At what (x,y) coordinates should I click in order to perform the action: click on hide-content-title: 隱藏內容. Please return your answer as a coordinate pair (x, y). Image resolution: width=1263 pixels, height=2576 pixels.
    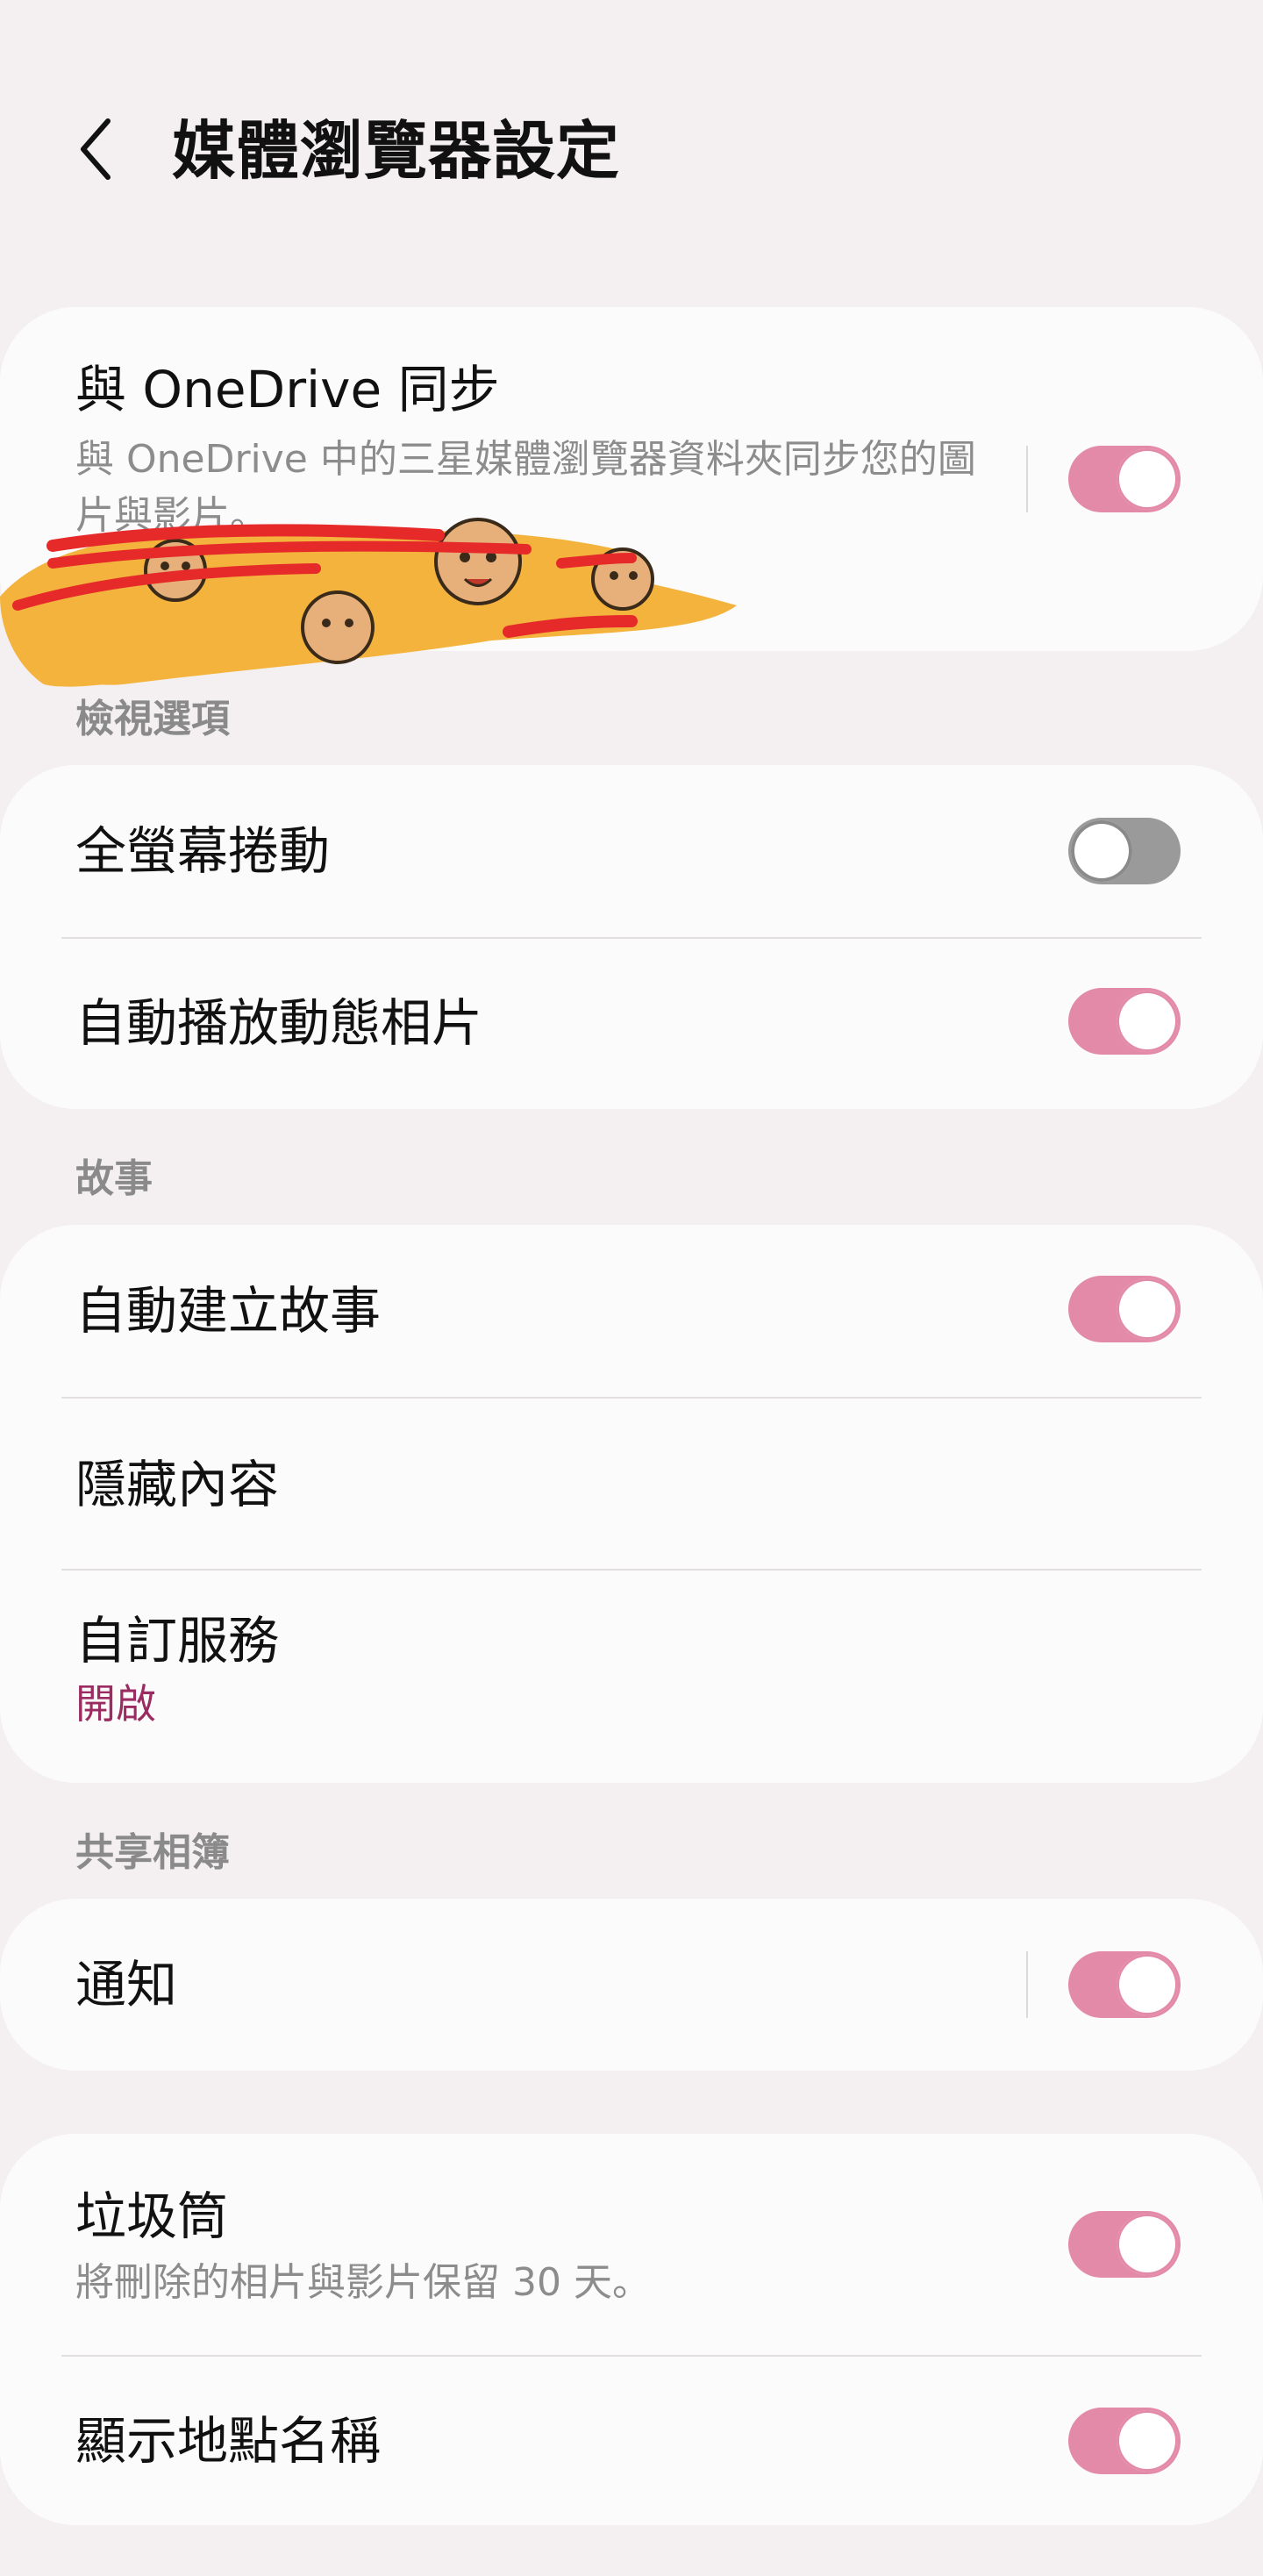
    Looking at the image, I should click on (177, 1484).